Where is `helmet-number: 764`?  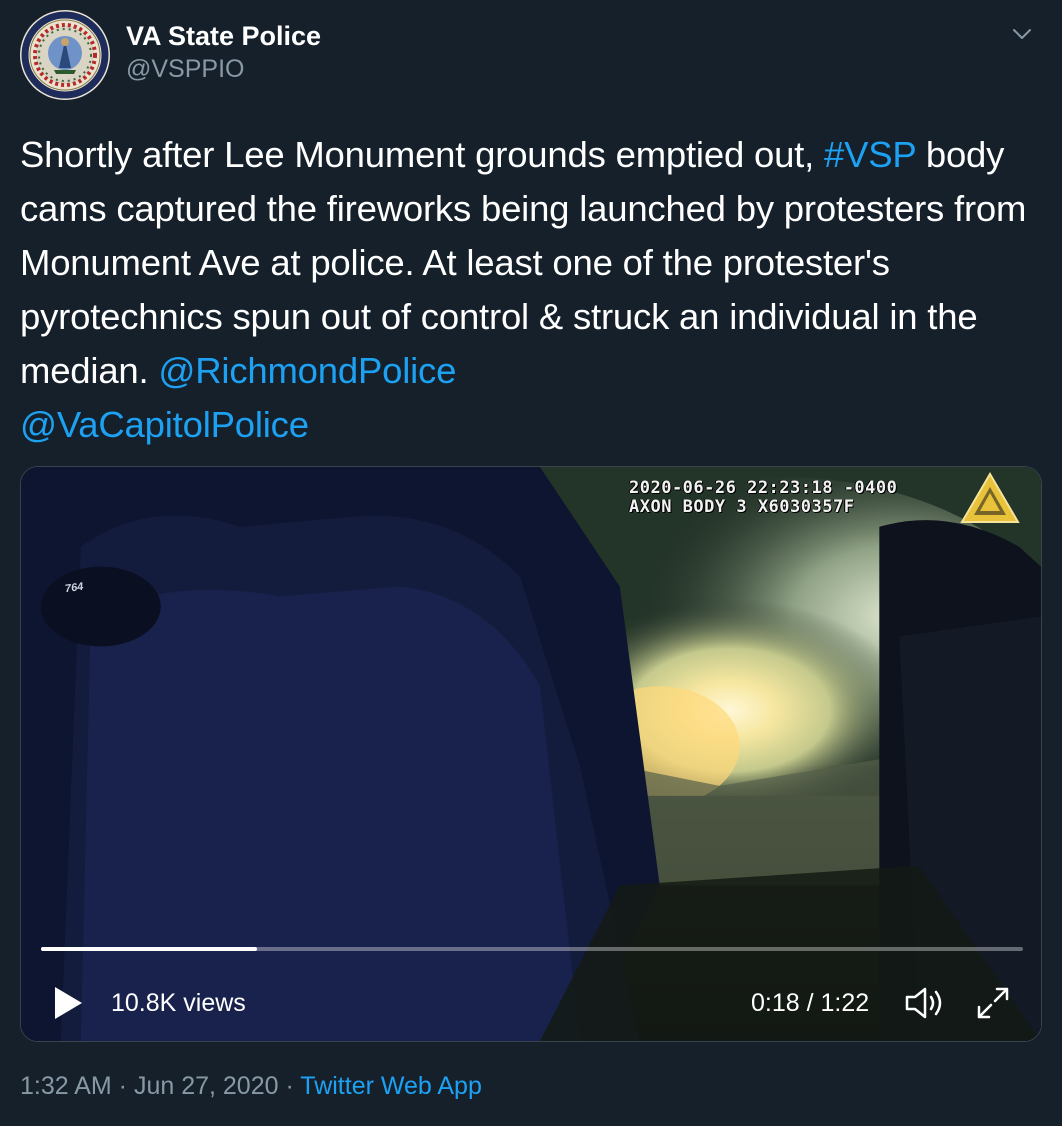 helmet-number: 764 is located at coordinates (74, 588).